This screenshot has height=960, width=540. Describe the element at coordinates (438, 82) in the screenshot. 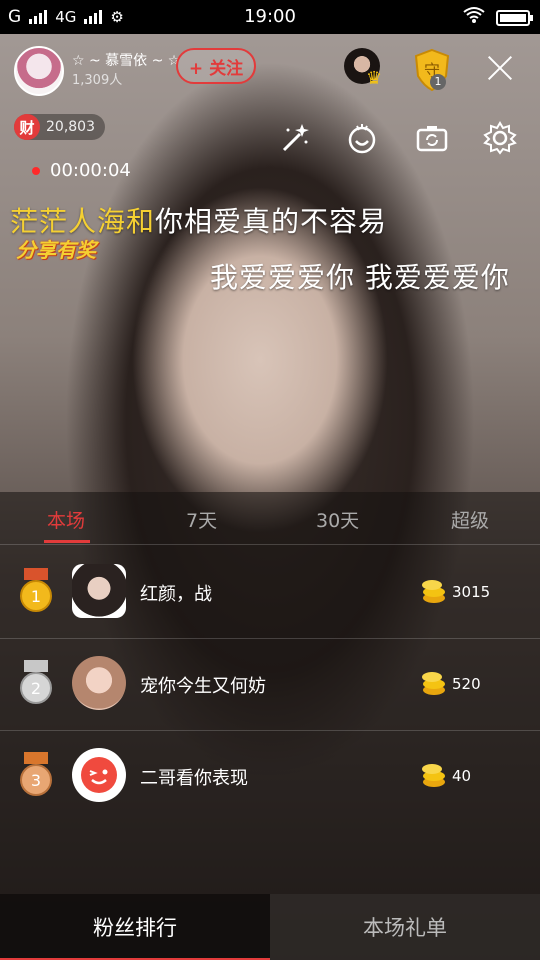

I see `guardian-count-badge: 1` at that location.